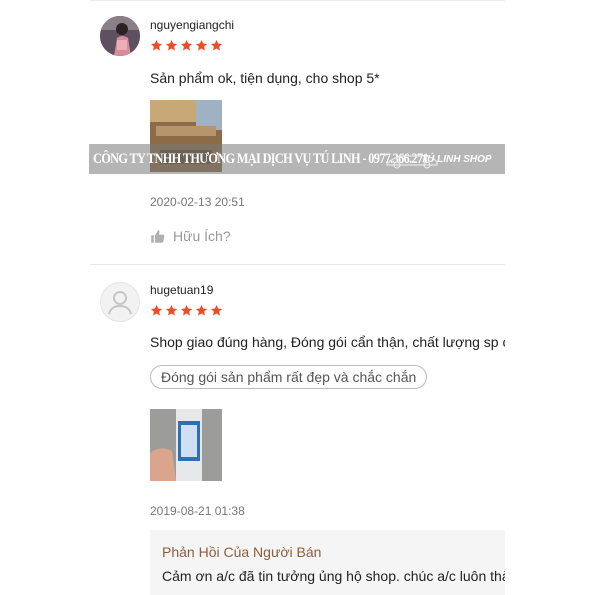 The image size is (595, 595). I want to click on review-username: hugetuan19, so click(181, 290).